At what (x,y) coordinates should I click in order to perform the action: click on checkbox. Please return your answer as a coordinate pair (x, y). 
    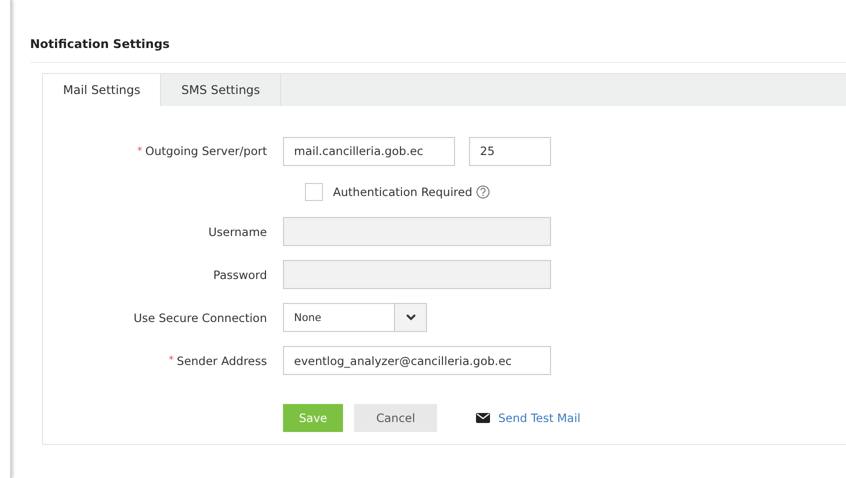
    Looking at the image, I should click on (314, 192).